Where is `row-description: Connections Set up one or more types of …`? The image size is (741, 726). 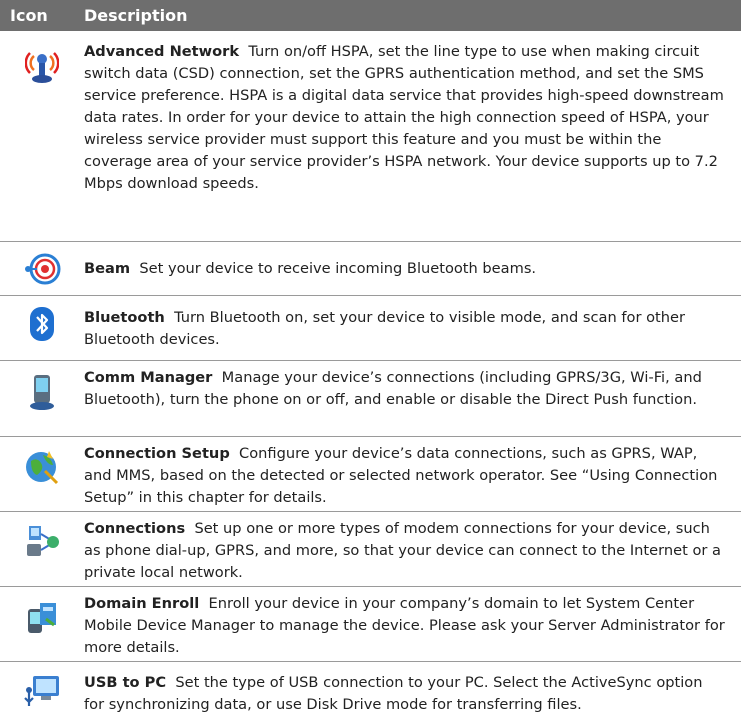 row-description: Connections Set up one or more types of … is located at coordinates (412, 549).